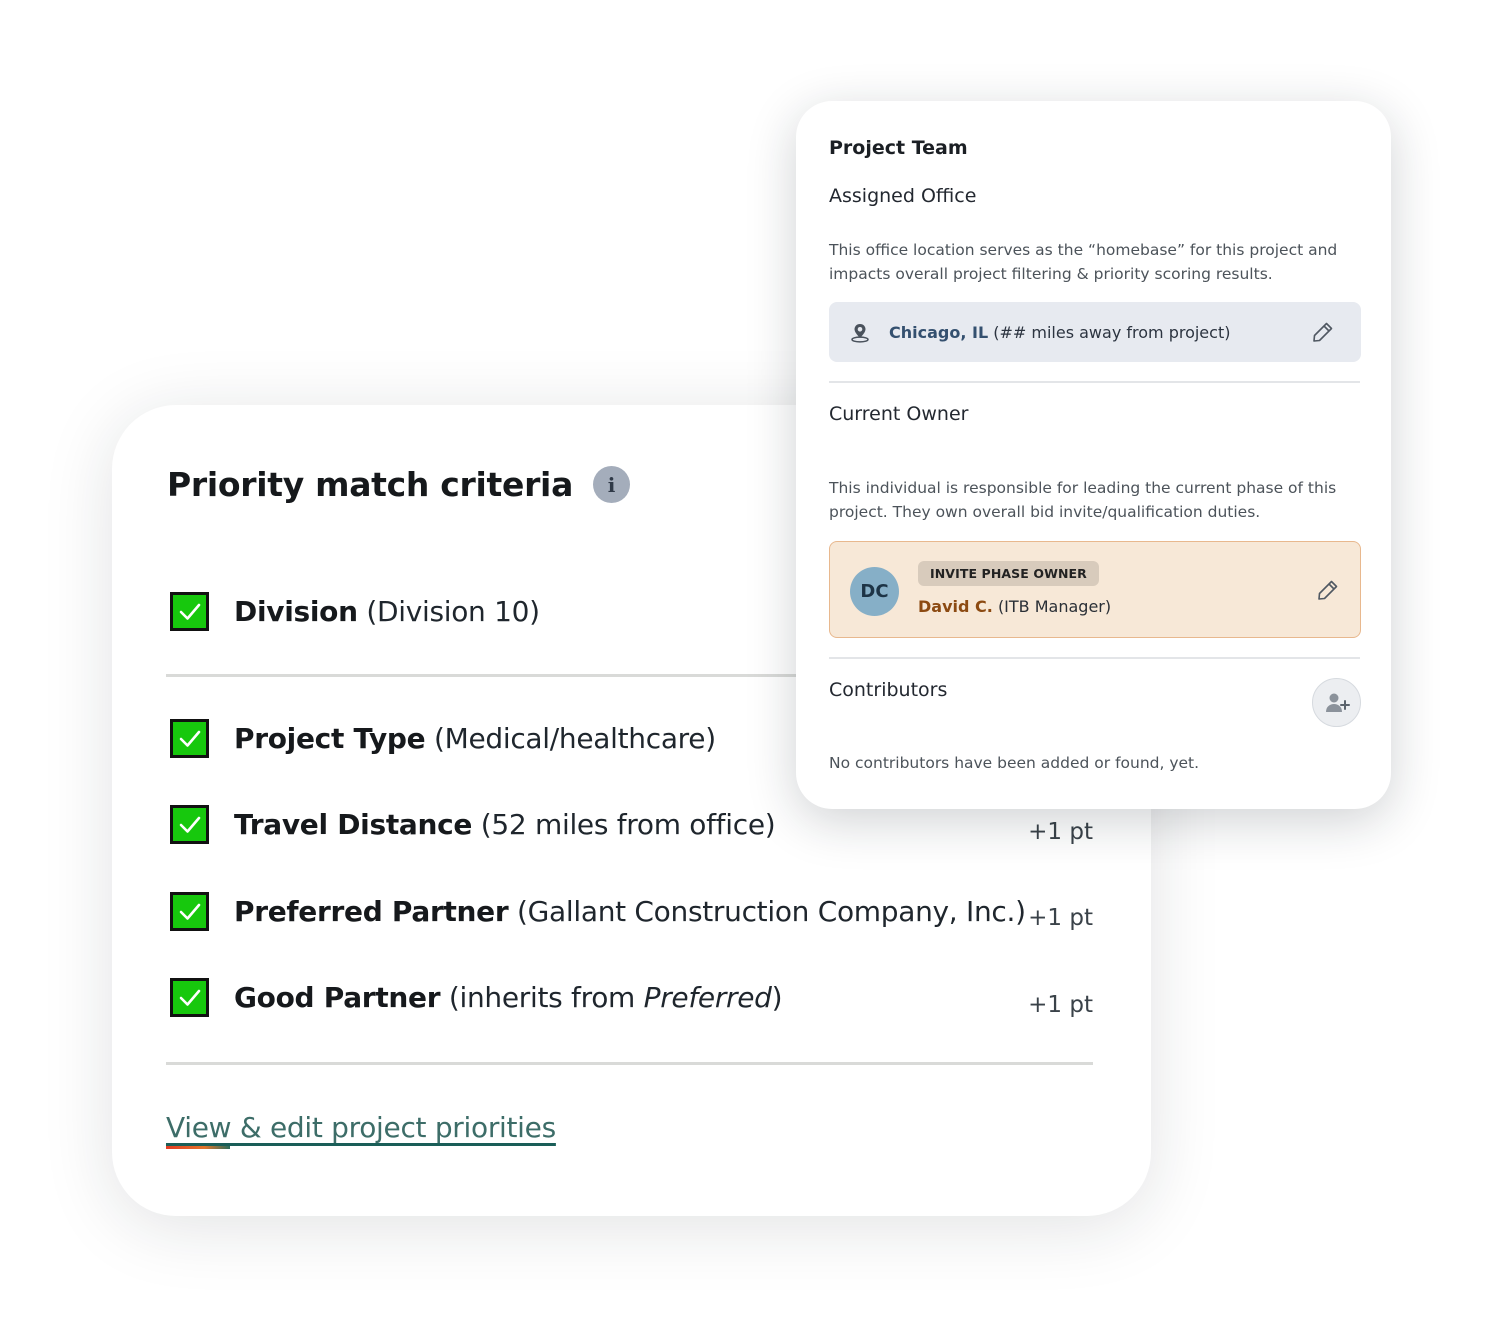 The height and width of the screenshot is (1336, 1493). What do you see at coordinates (453, 611) in the screenshot?
I see `criteria-detail: (Division 10)` at bounding box center [453, 611].